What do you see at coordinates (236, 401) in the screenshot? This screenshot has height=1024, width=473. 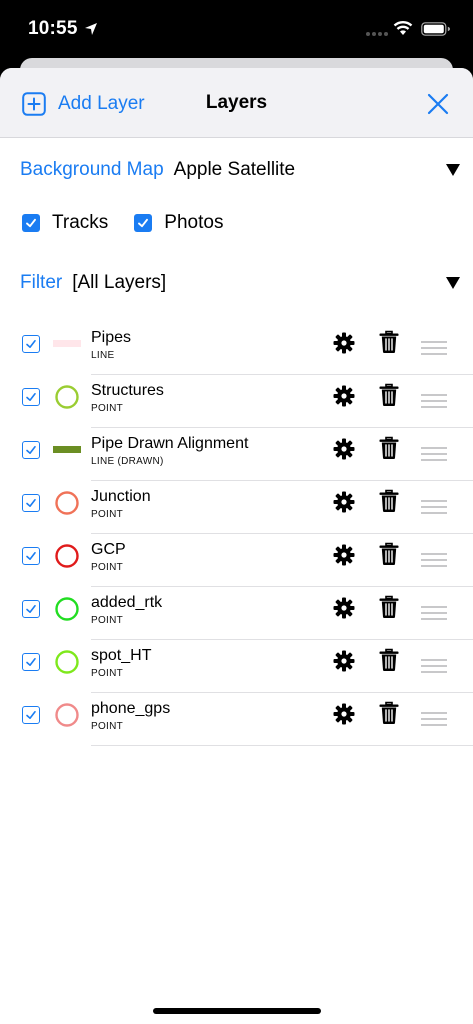 I see `layer-row: Structures POINT` at bounding box center [236, 401].